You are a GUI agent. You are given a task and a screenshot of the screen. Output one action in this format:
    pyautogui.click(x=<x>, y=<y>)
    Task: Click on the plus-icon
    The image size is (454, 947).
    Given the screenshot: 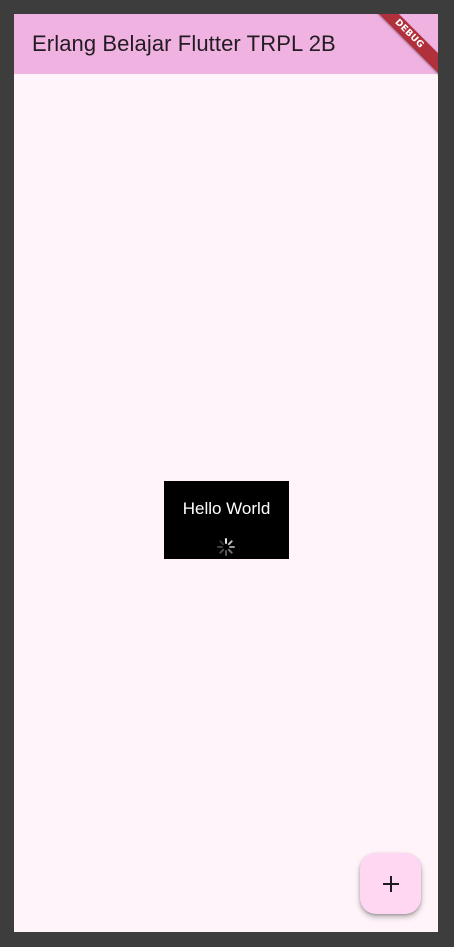 What is the action you would take?
    pyautogui.click(x=390, y=883)
    